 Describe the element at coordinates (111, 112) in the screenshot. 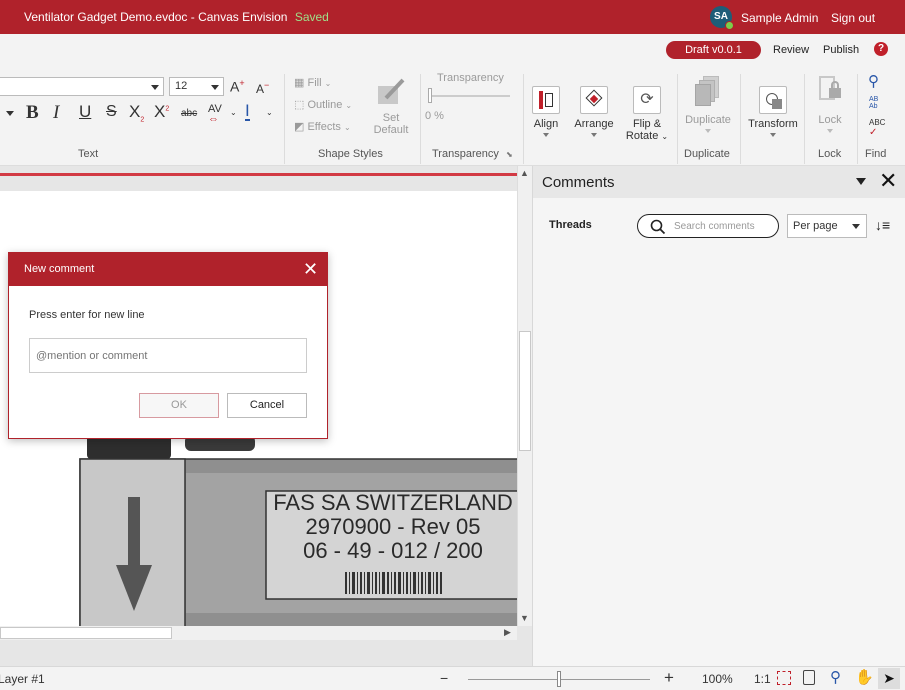

I see `strikethrough-button: S` at that location.